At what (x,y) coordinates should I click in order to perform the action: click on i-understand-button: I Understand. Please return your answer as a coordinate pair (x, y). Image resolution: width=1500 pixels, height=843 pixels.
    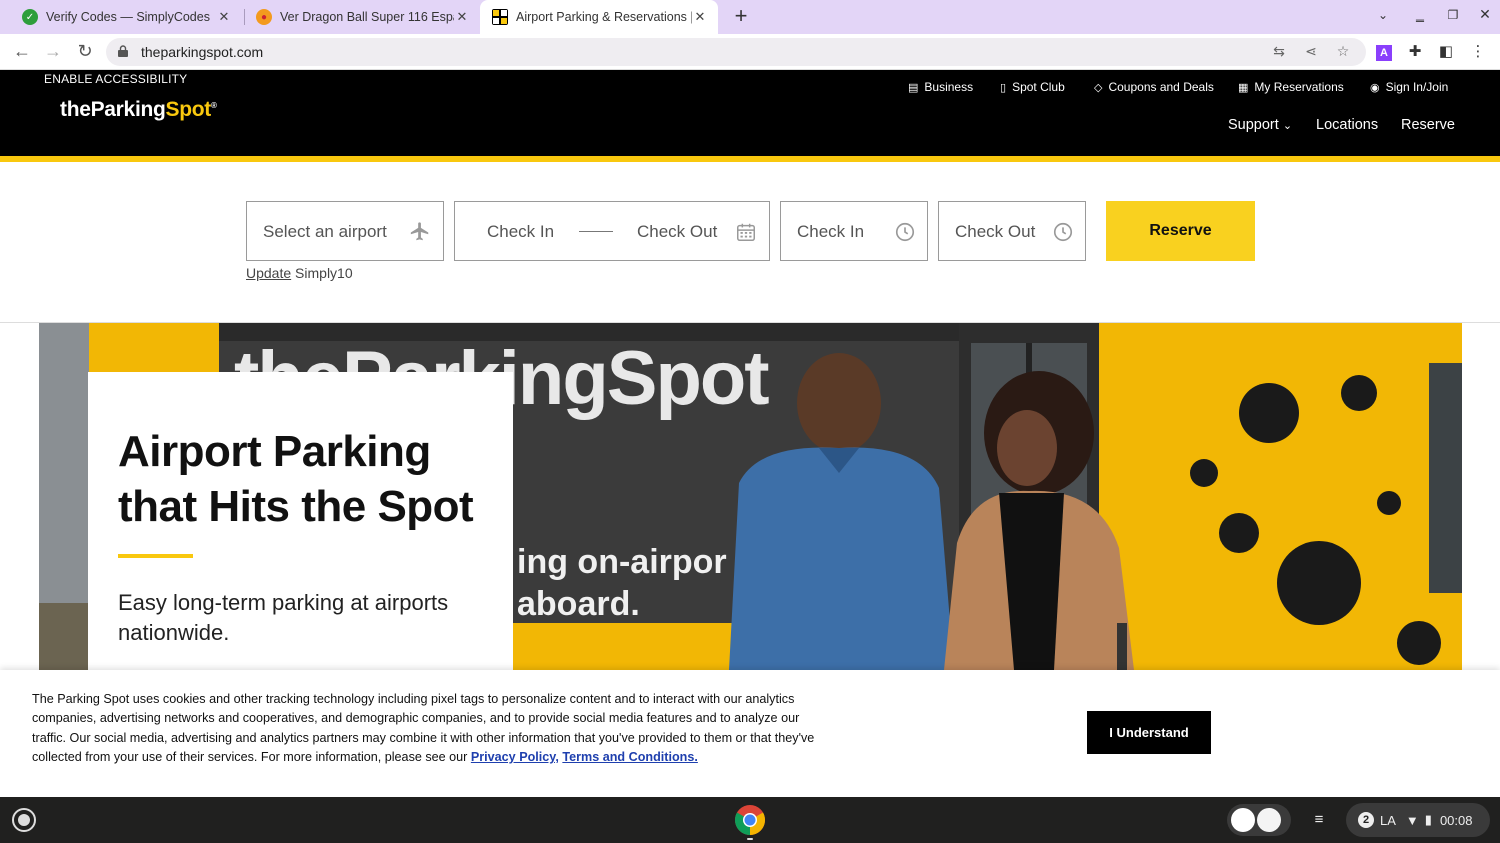
    Looking at the image, I should click on (1149, 732).